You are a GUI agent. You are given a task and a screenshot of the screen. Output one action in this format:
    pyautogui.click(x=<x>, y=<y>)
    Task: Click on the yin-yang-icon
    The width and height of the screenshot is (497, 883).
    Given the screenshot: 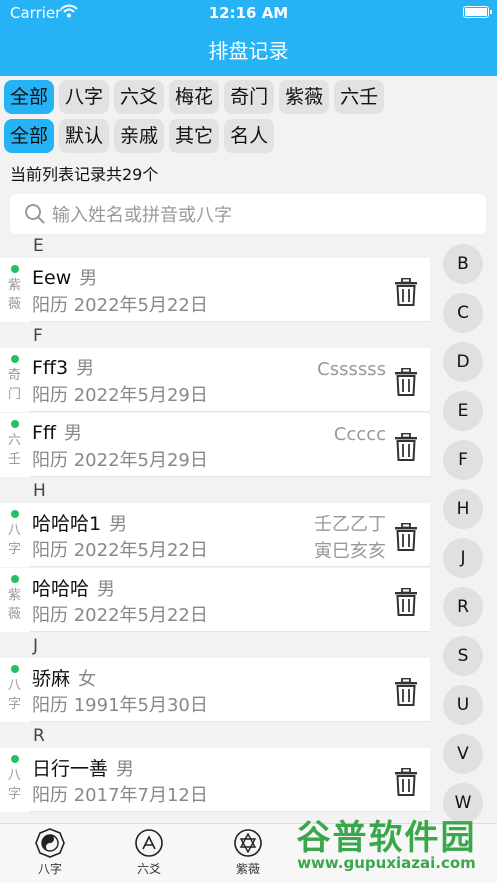 What is the action you would take?
    pyautogui.click(x=50, y=843)
    